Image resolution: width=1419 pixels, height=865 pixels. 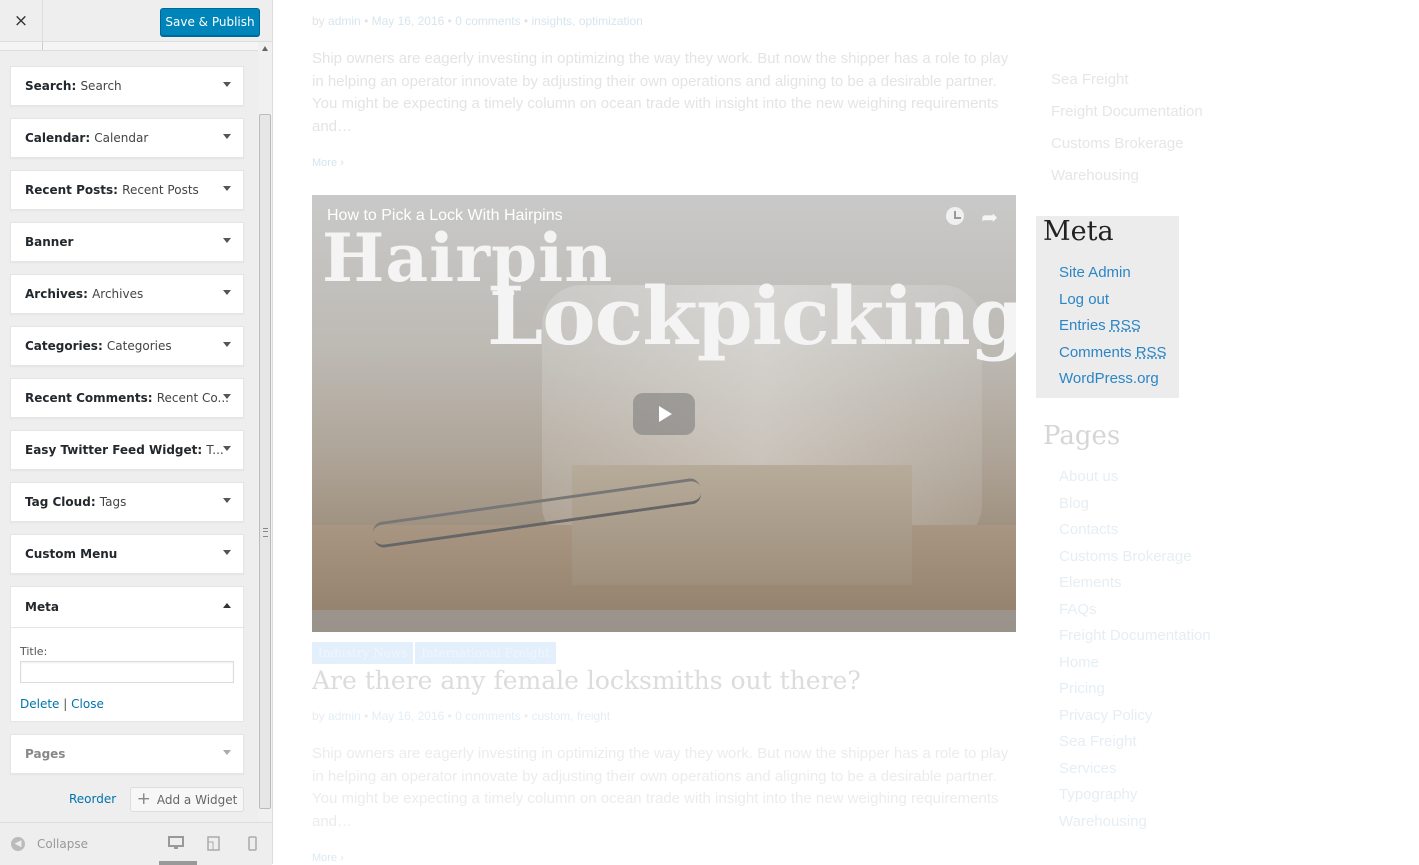 I want to click on widget-pages: Pages, so click(x=127, y=754).